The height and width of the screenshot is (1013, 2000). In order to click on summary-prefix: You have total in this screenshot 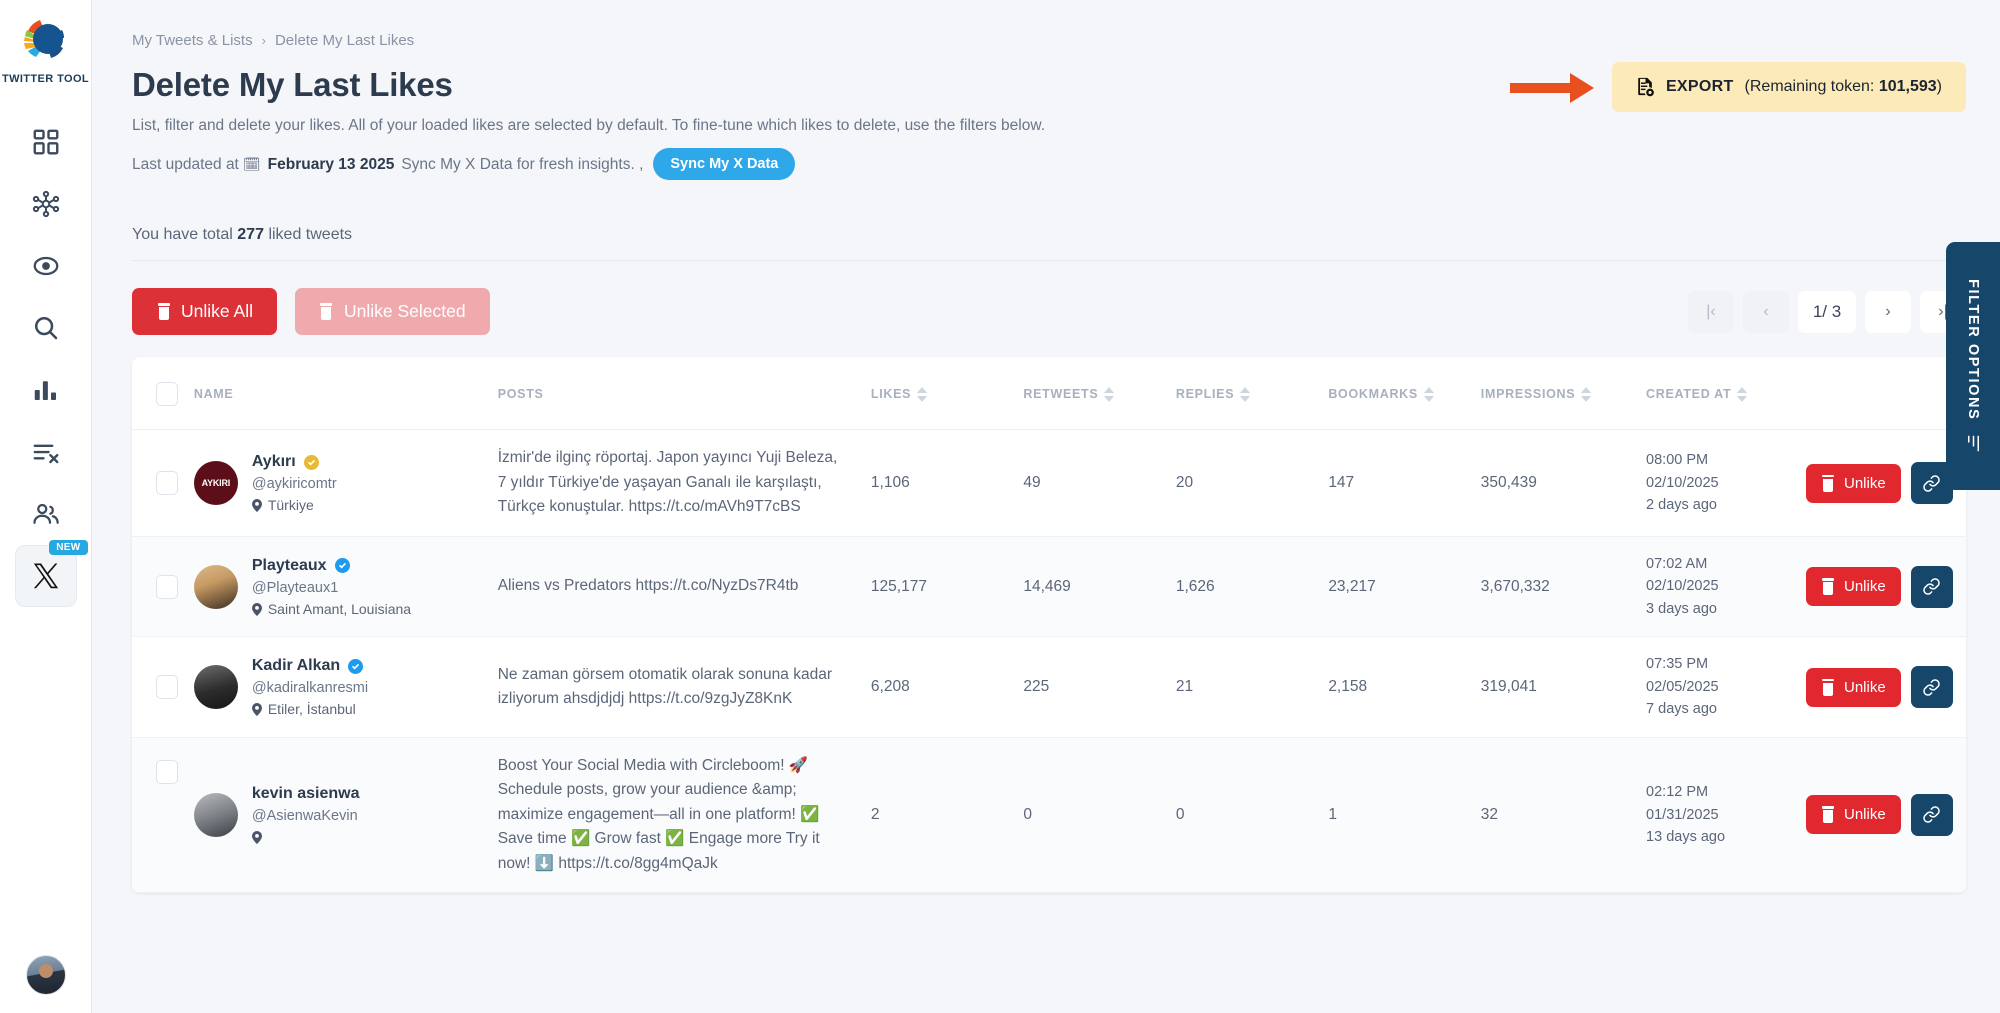, I will do `click(182, 235)`.